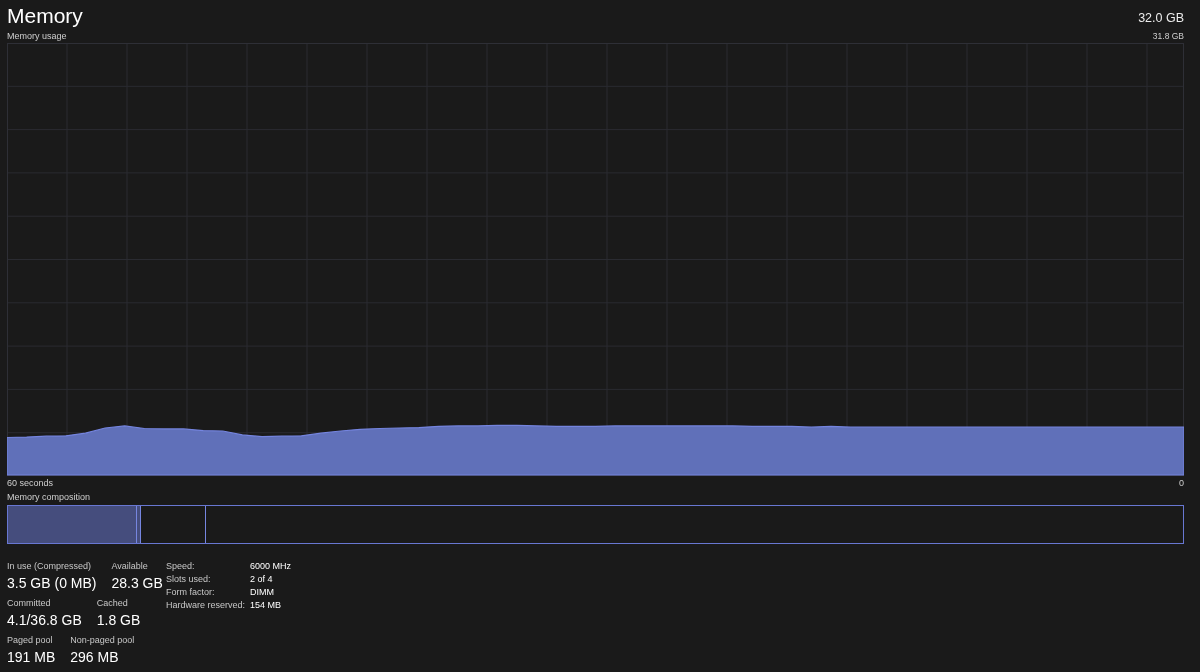  I want to click on detail-value: 2 of 4, so click(262, 579).